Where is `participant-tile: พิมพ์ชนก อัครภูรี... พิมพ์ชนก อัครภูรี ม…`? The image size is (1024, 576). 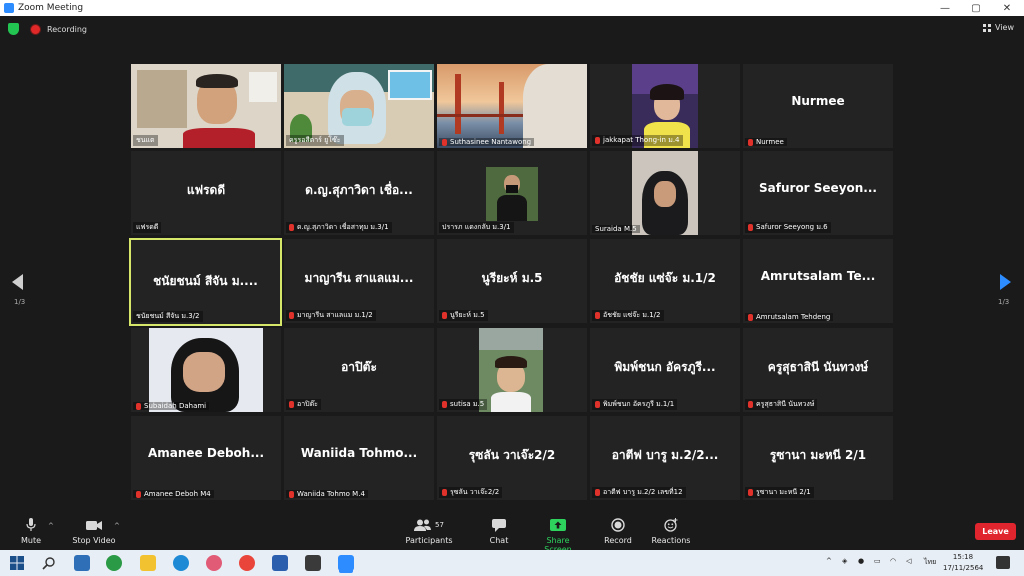 participant-tile: พิมพ์ชนก อัครภูรี... พิมพ์ชนก อัครภูรี ม… is located at coordinates (665, 370).